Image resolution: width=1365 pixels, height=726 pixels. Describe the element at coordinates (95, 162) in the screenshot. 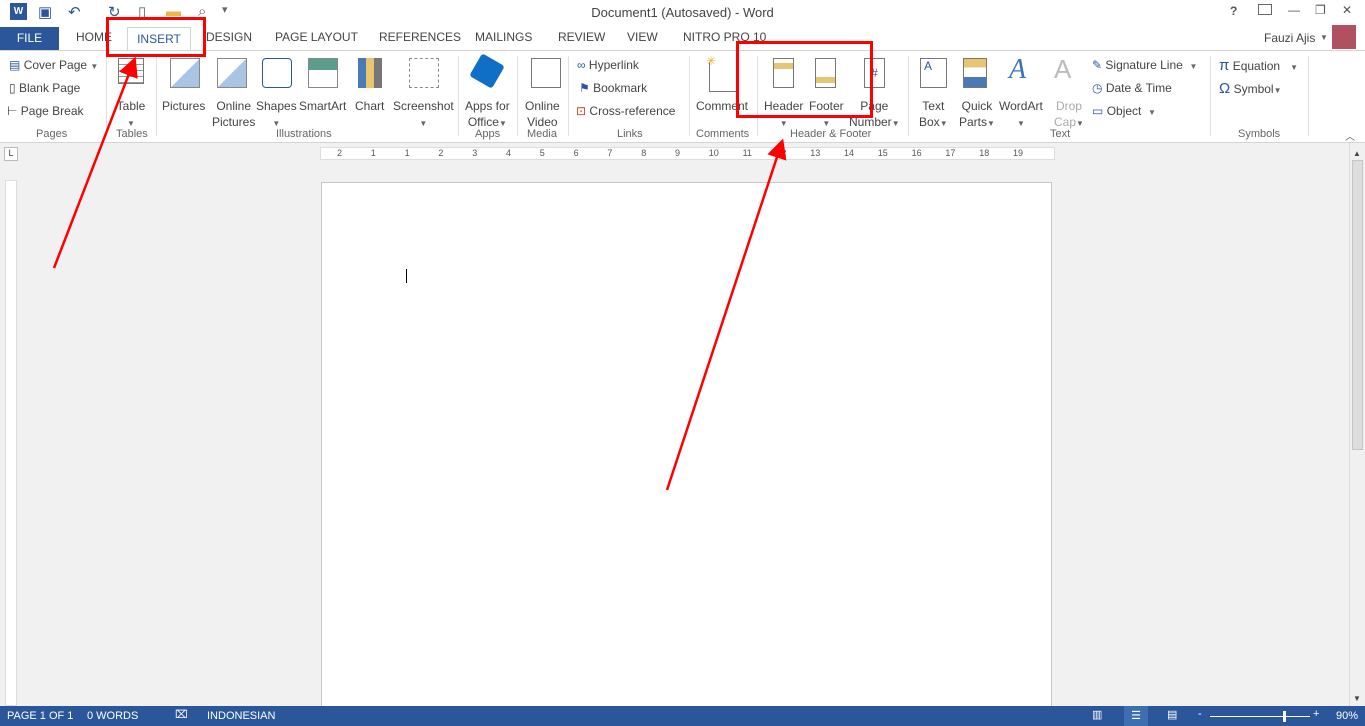

I see `arrow-to-insert-tab` at that location.